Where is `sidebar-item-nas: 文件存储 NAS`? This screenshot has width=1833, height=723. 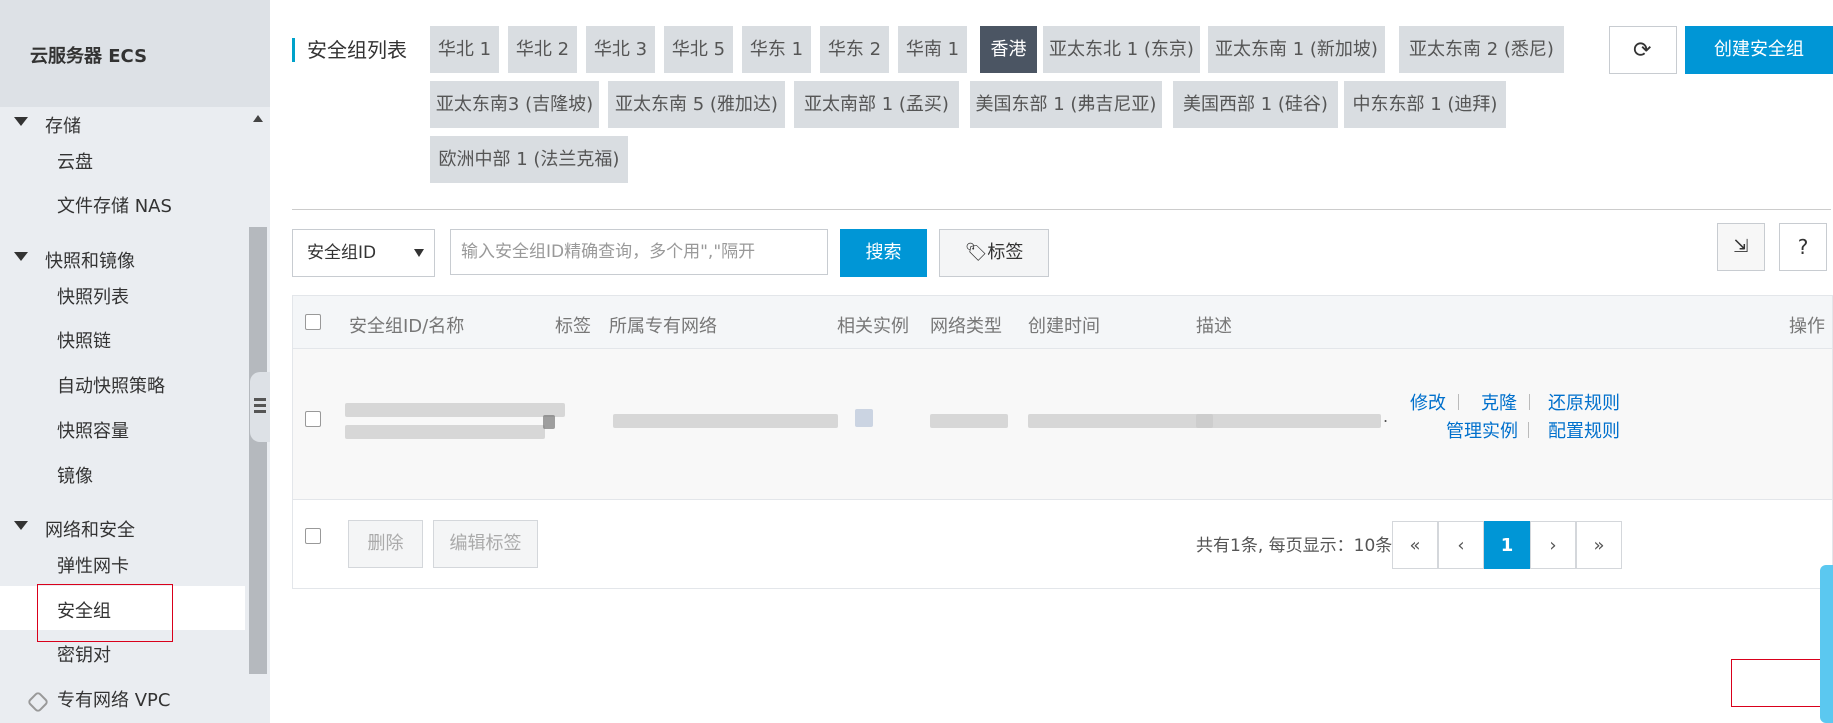
sidebar-item-nas: 文件存储 NAS is located at coordinates (122, 203).